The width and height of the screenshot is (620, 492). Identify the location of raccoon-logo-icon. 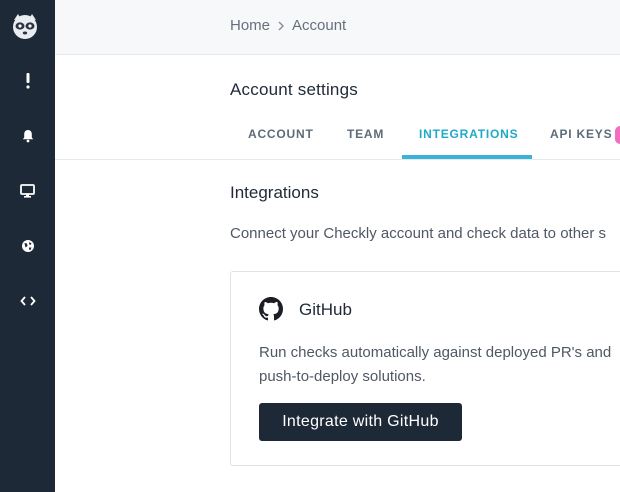
(25, 26).